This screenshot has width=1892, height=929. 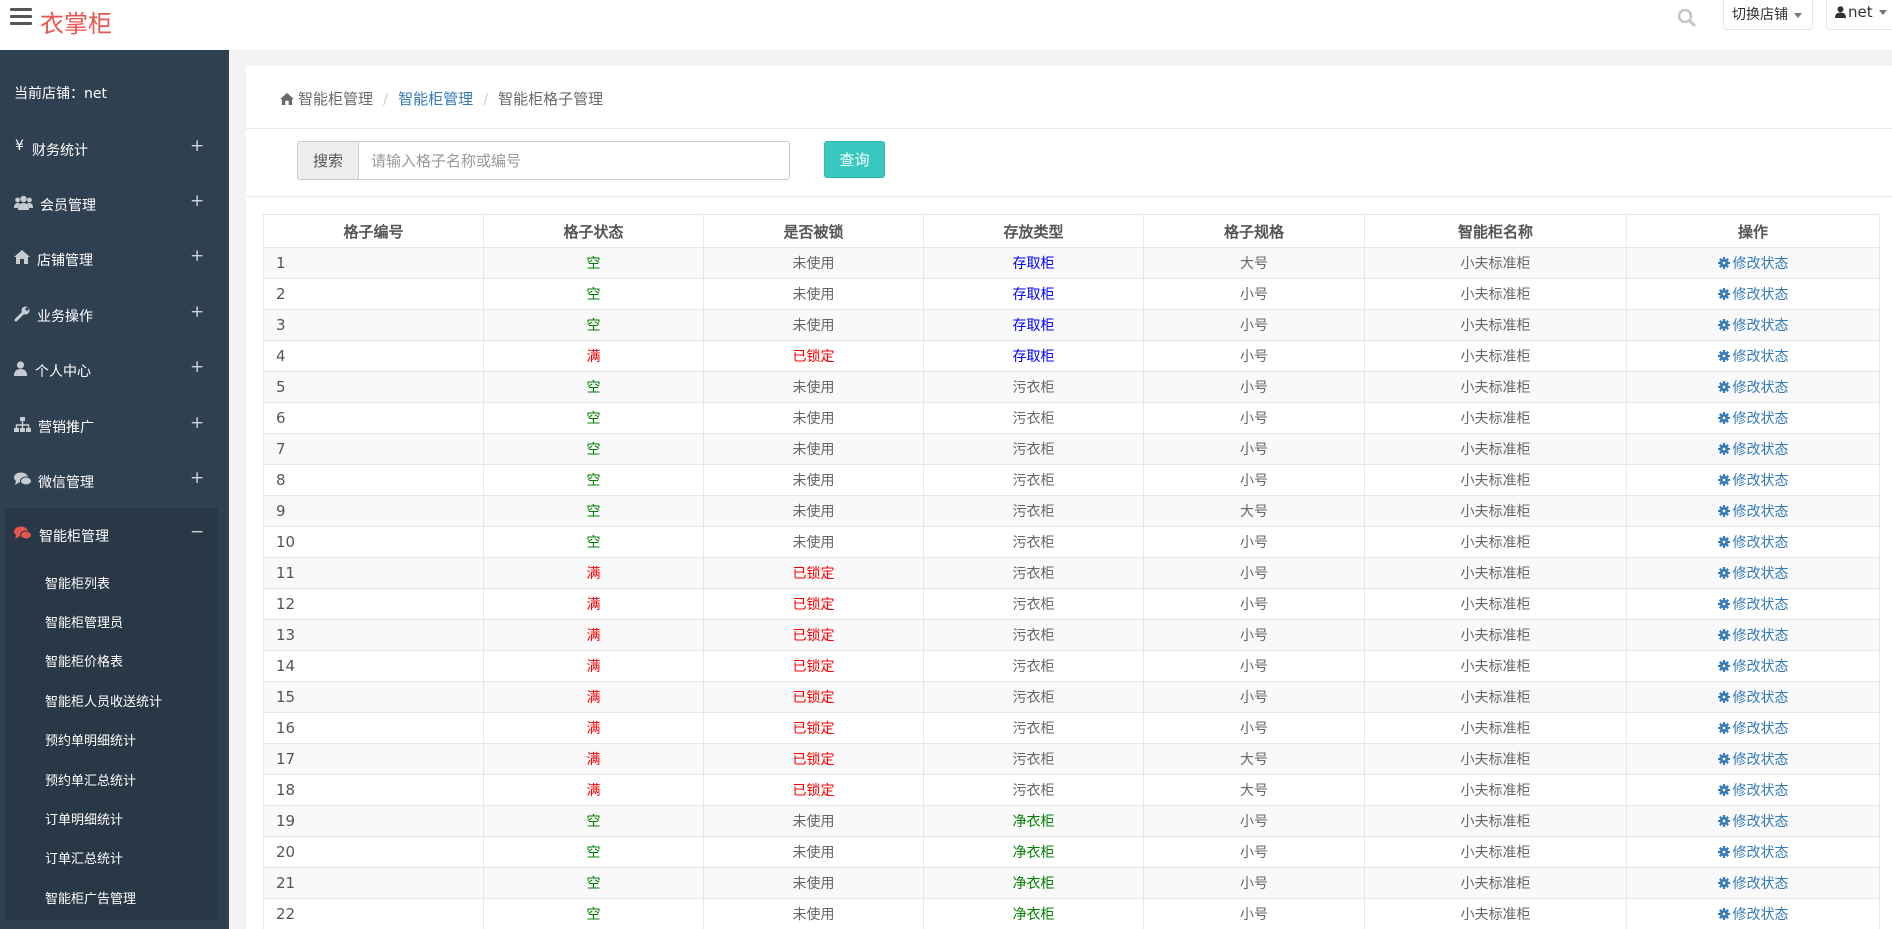 What do you see at coordinates (1495, 231) in the screenshot?
I see `column-header-locker-name: 智能柜名称` at bounding box center [1495, 231].